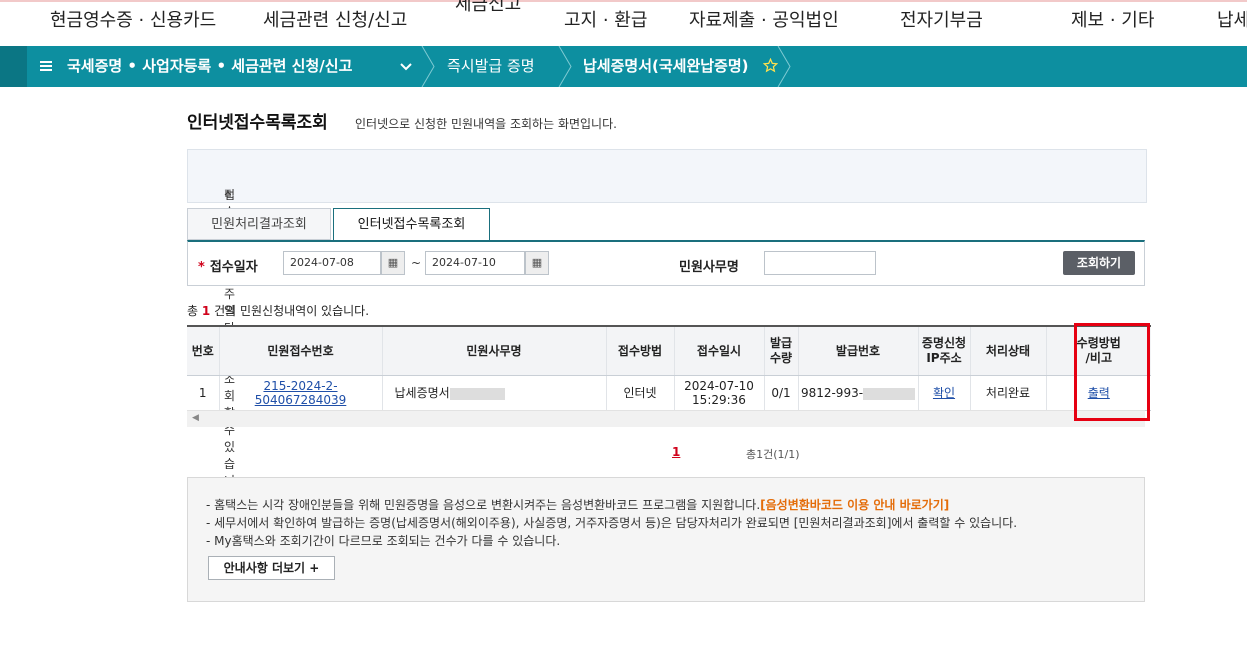  What do you see at coordinates (335, 19) in the screenshot?
I see `menu-item-tax-application: 세금관련 신청/신고` at bounding box center [335, 19].